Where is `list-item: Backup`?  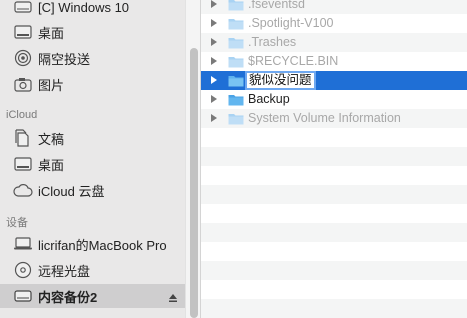 list-item: Backup is located at coordinates (334, 99).